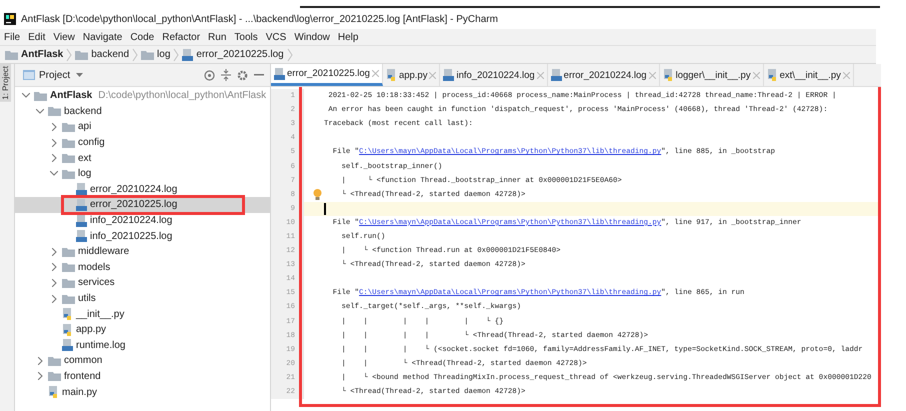 The image size is (906, 411). What do you see at coordinates (142, 96) in the screenshot?
I see `tree-item: AntFlask D:\code\python\local_python\AntFlask` at bounding box center [142, 96].